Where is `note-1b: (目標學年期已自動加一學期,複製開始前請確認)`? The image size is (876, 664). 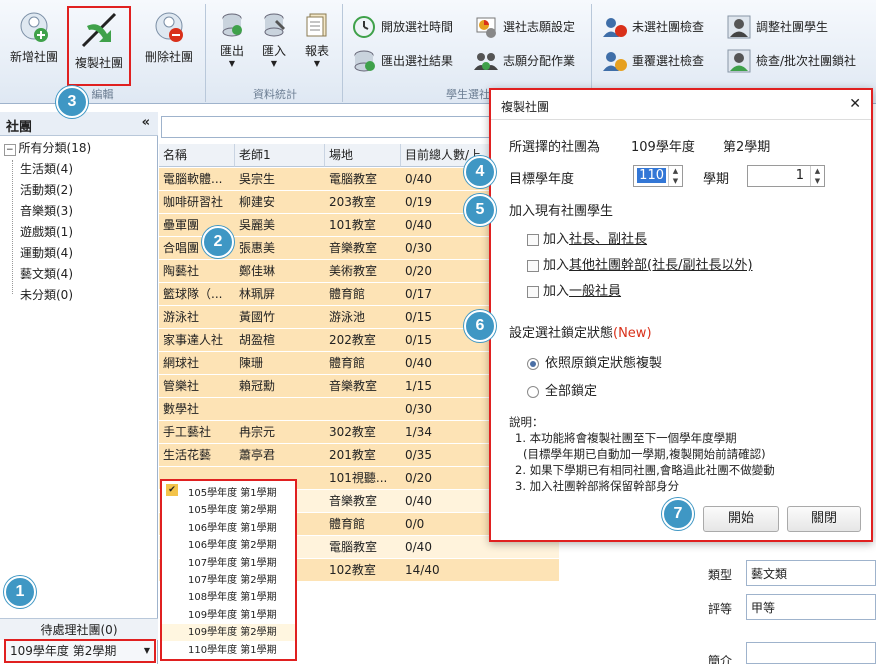
note-1b: (目標學年期已自動加一學期,複製開始前請確認) is located at coordinates (644, 454).